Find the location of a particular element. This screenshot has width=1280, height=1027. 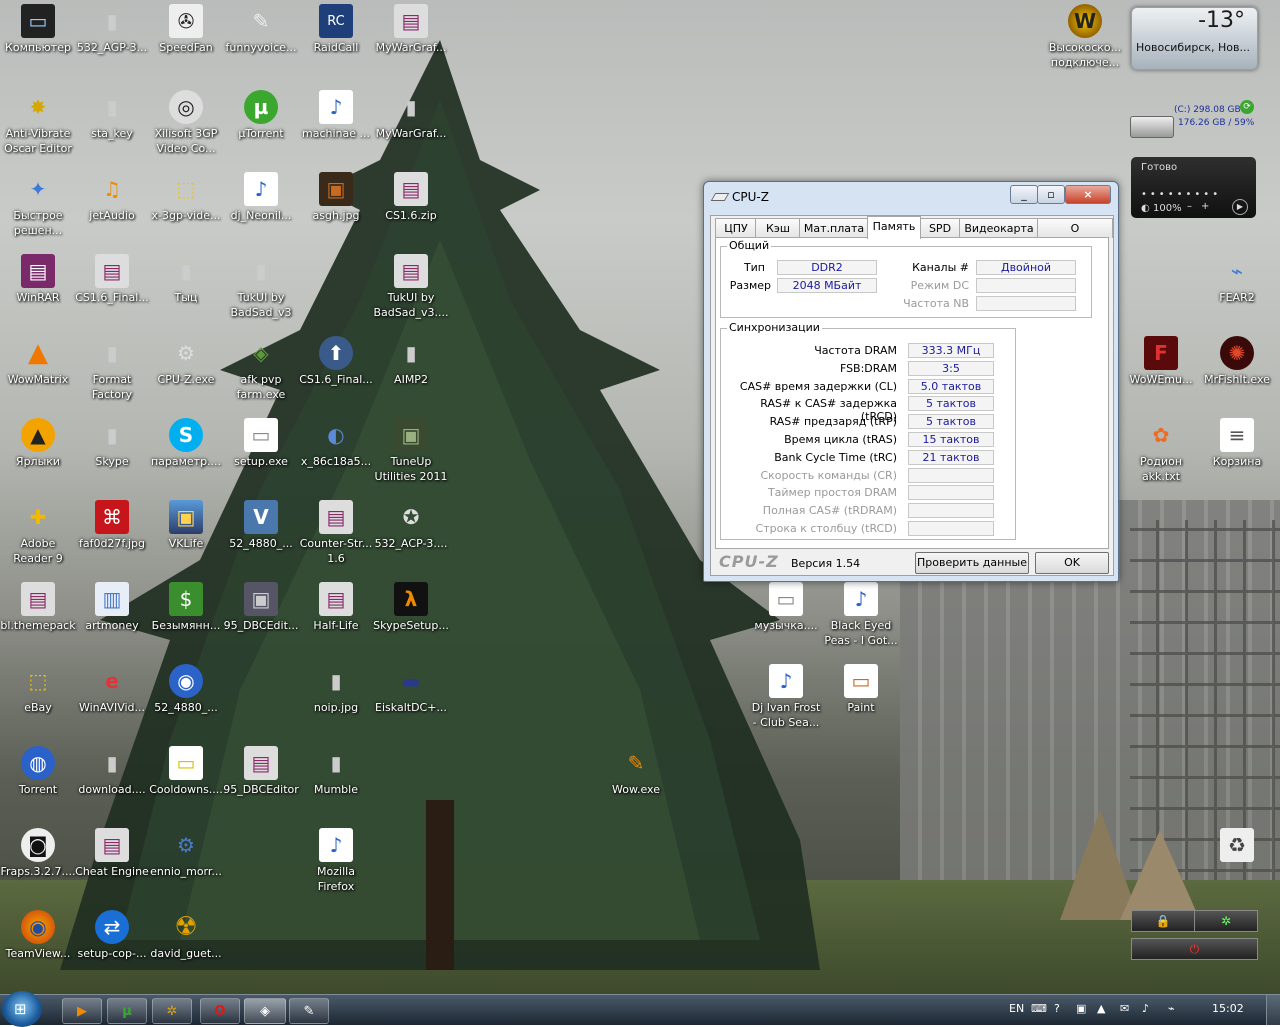

desktop-icon-95-dbcedit-archive: ▤ Half-Life is located at coordinates (336, 607).